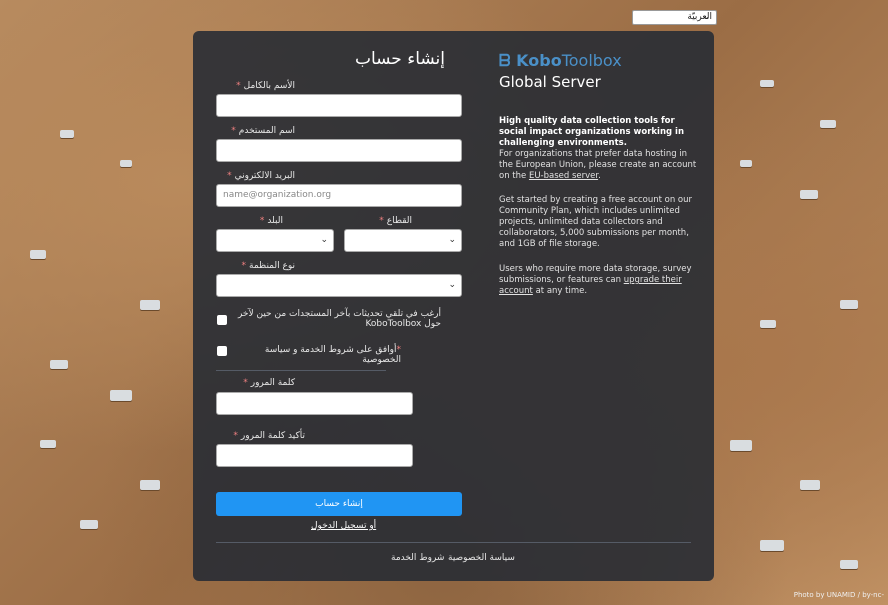 The height and width of the screenshot is (605, 888). Describe the element at coordinates (314, 455) in the screenshot. I see `confirm-password-input` at that location.